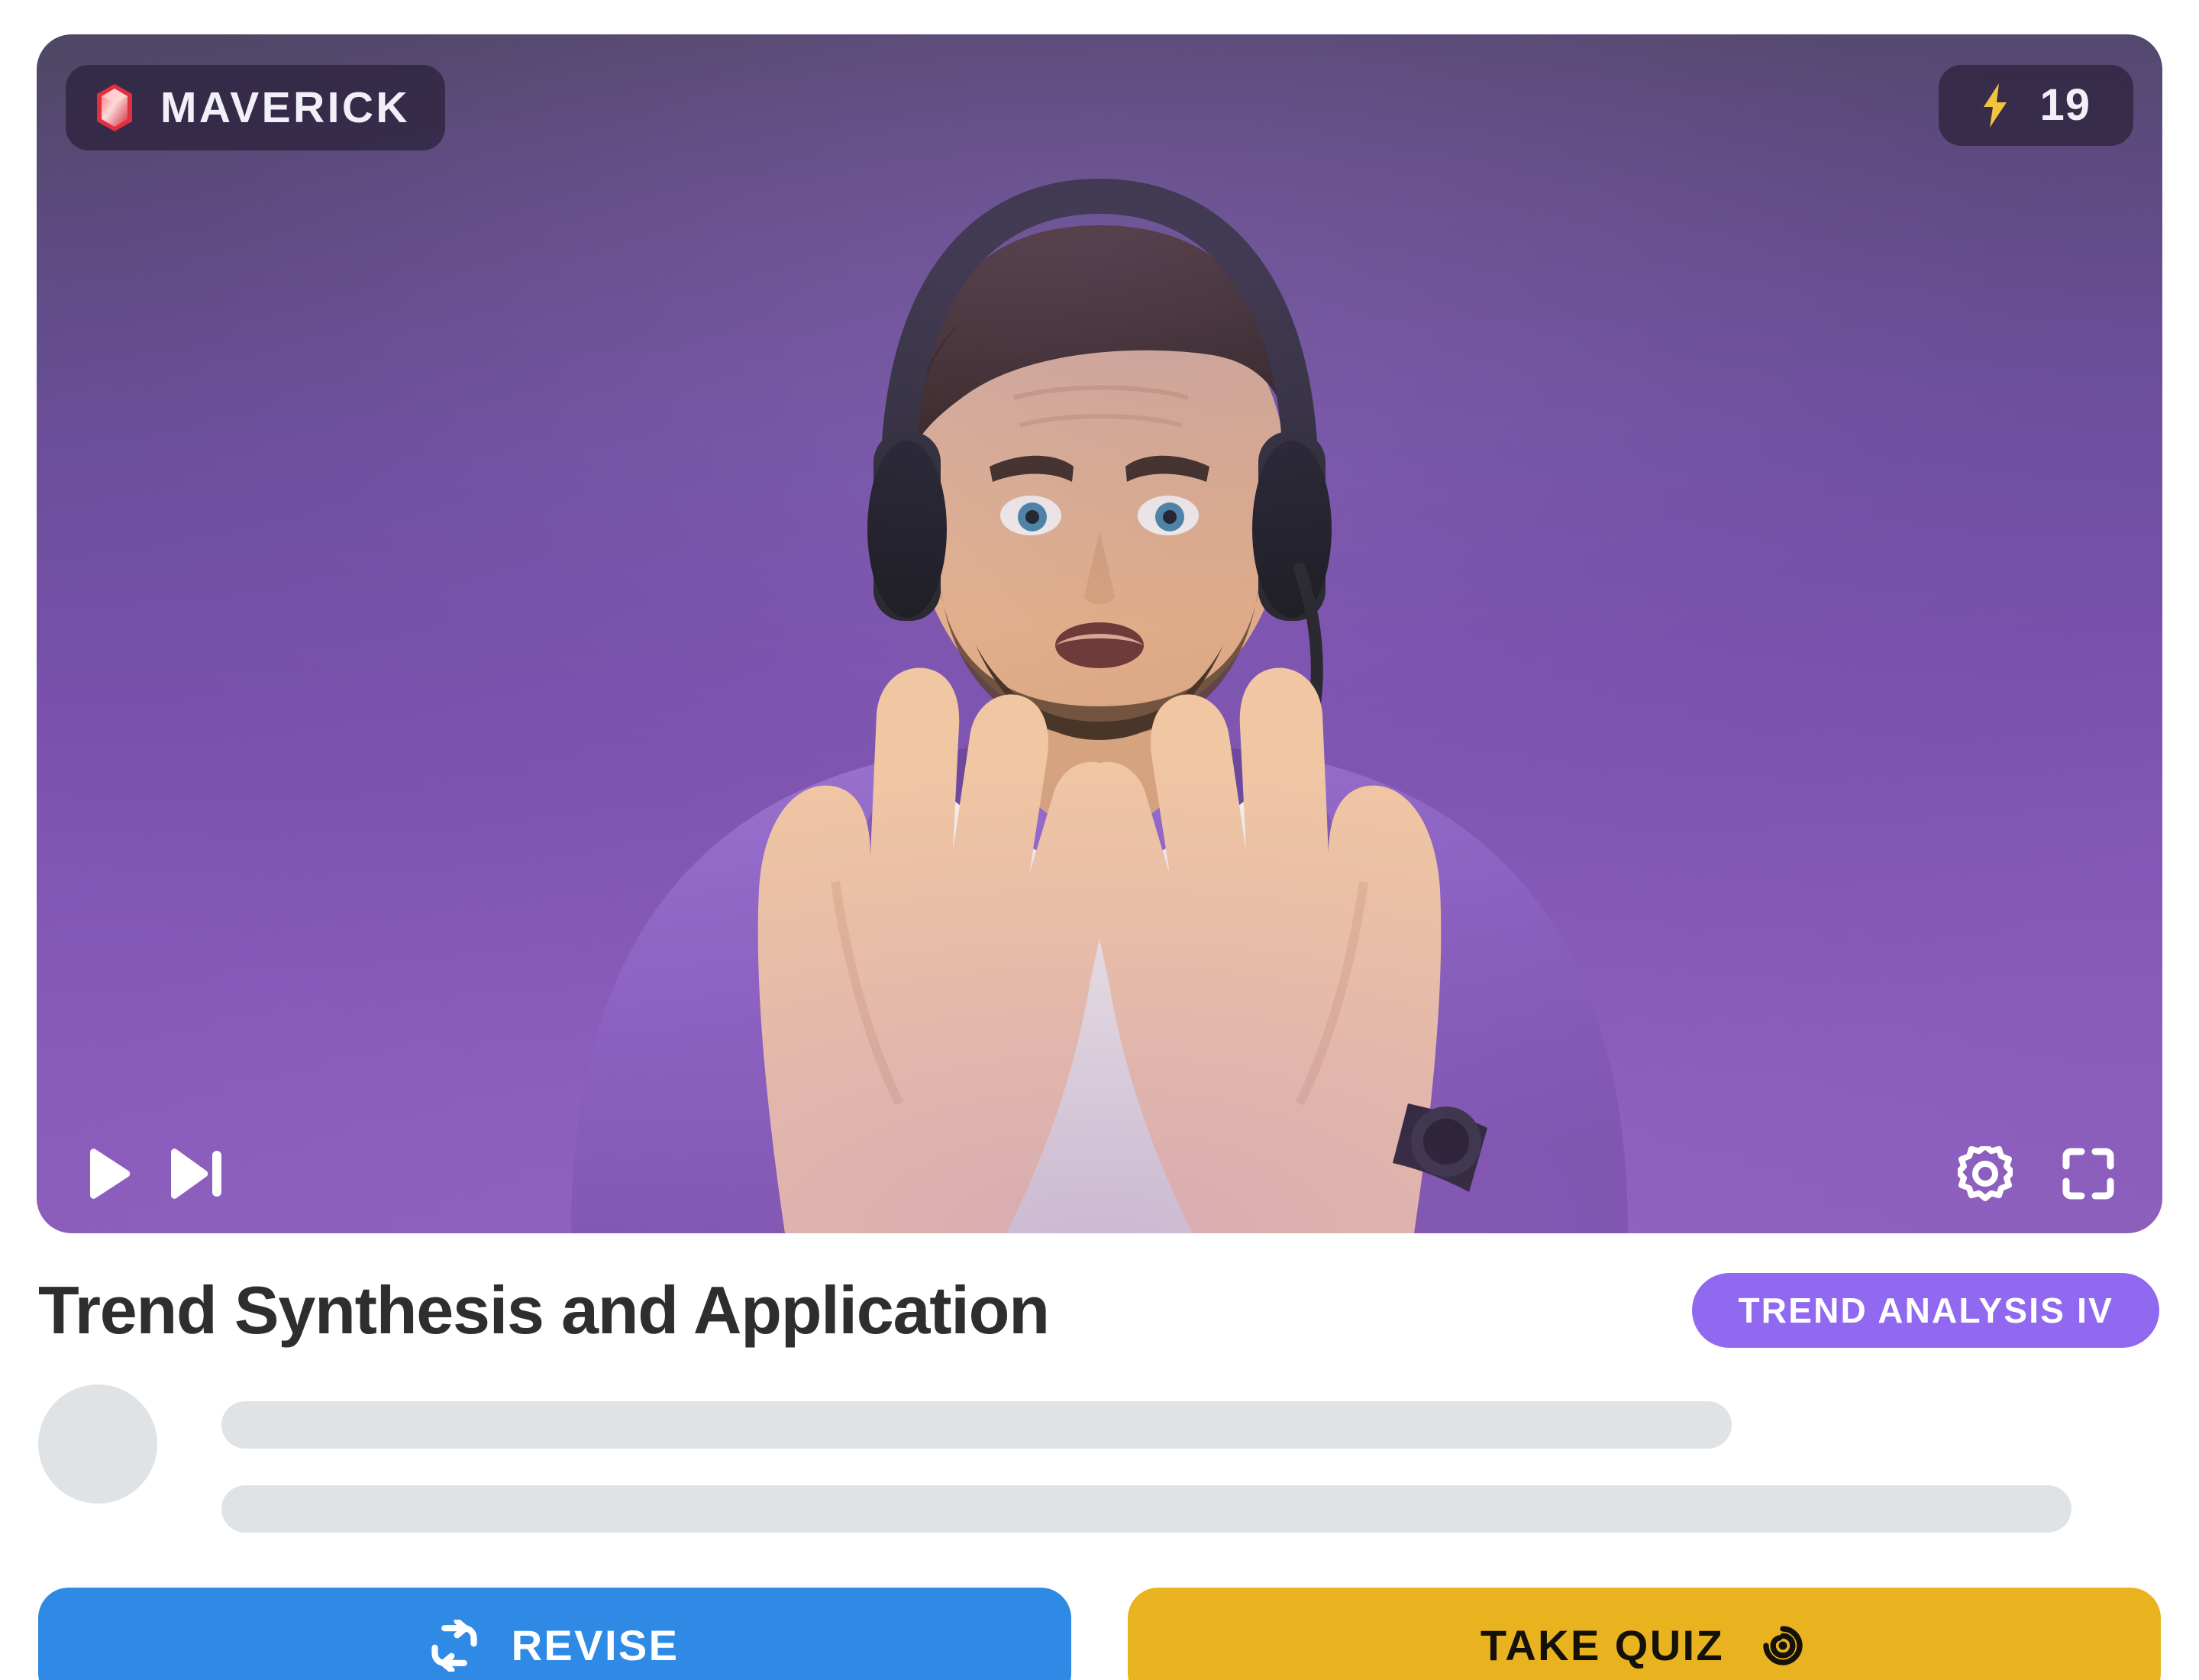 This screenshot has width=2199, height=1680. What do you see at coordinates (1192, 1458) in the screenshot?
I see `text-placeholder-lines` at bounding box center [1192, 1458].